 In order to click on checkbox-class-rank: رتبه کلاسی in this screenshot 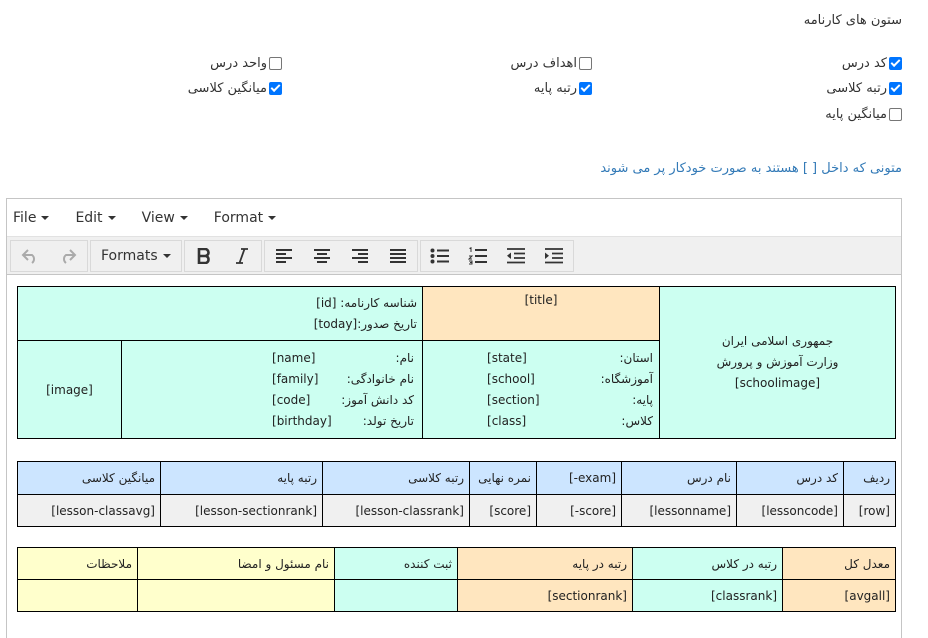, I will do `click(864, 88)`.